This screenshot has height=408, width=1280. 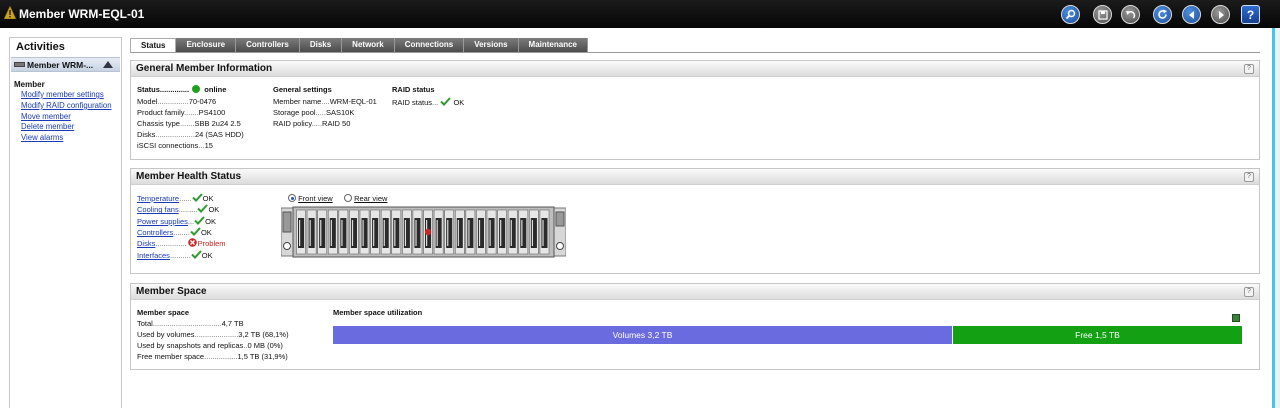 I want to click on health-link-disks: Disks, so click(x=146, y=243).